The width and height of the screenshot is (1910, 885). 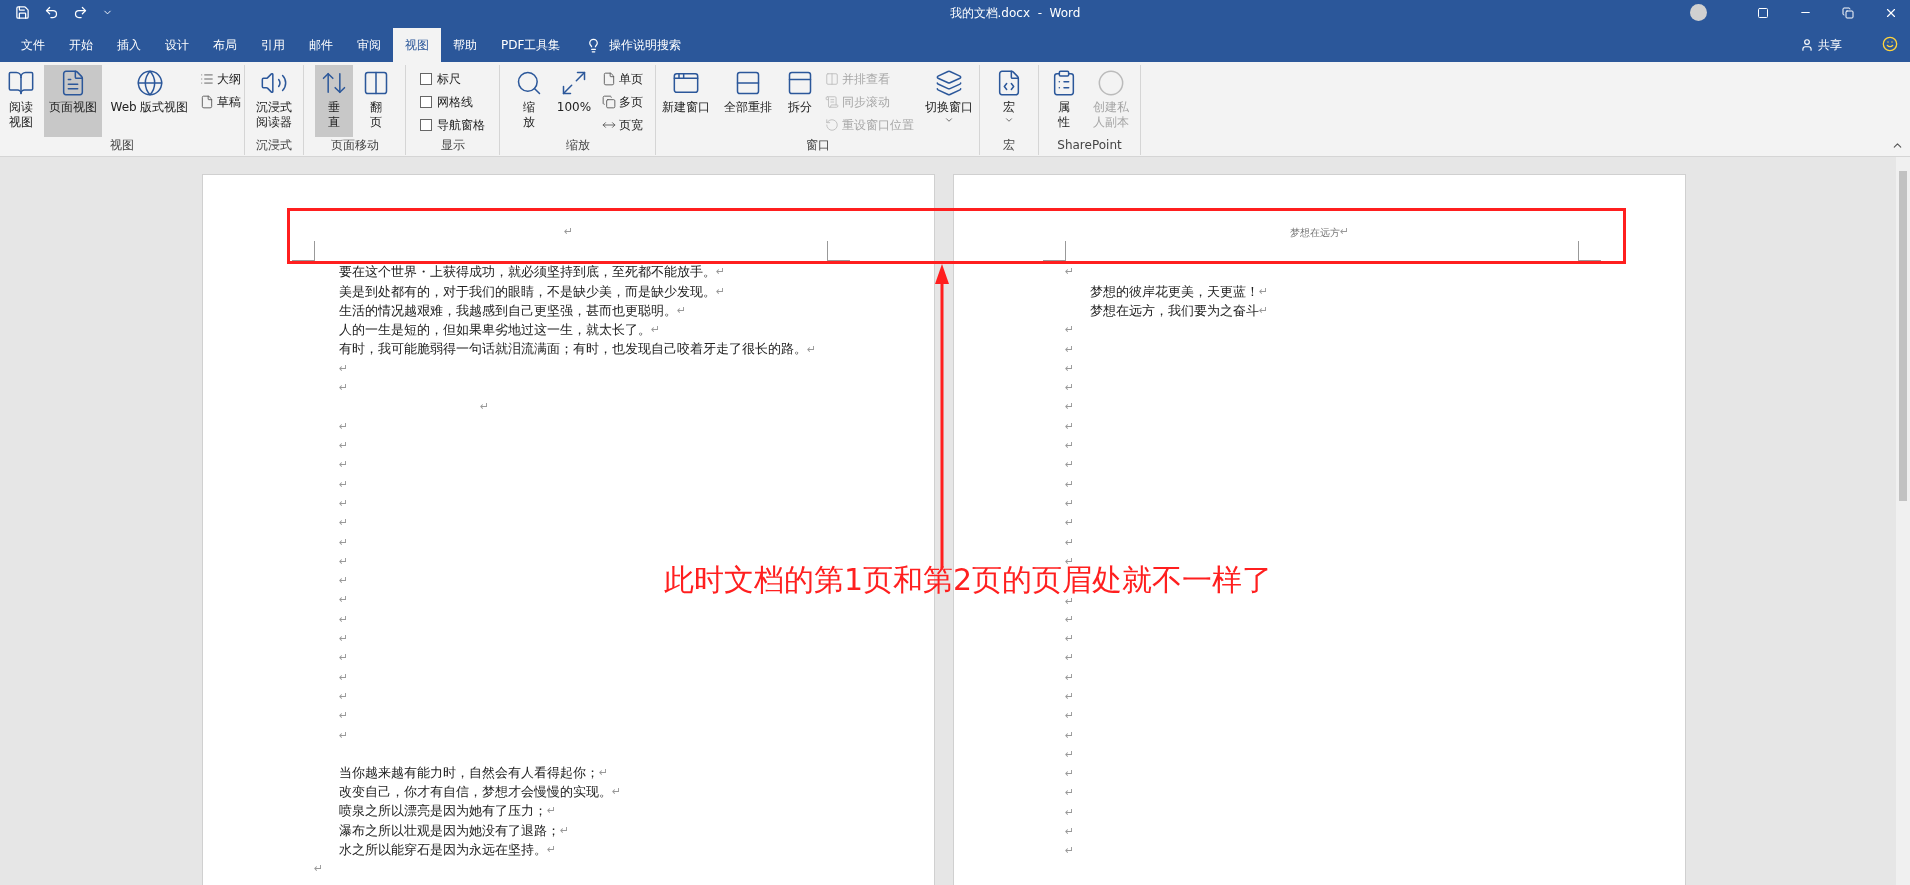 What do you see at coordinates (354, 145) in the screenshot?
I see `group-label: 页面移动` at bounding box center [354, 145].